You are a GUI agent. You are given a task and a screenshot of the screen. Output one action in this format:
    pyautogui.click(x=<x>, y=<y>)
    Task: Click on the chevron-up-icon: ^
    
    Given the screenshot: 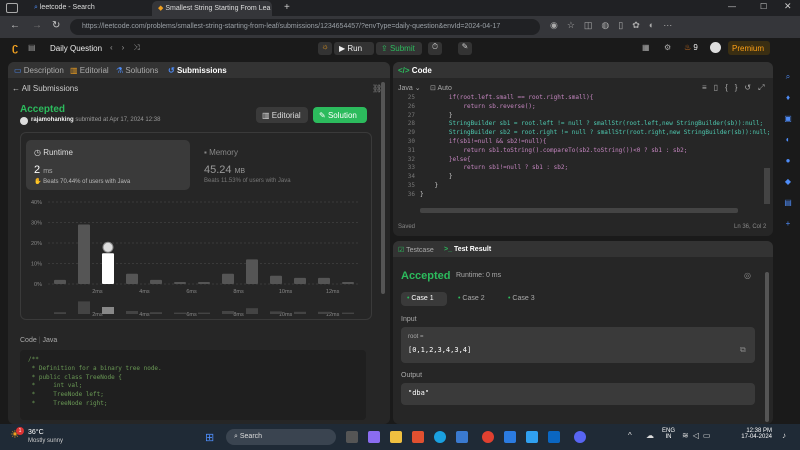 What is the action you would take?
    pyautogui.click(x=630, y=435)
    